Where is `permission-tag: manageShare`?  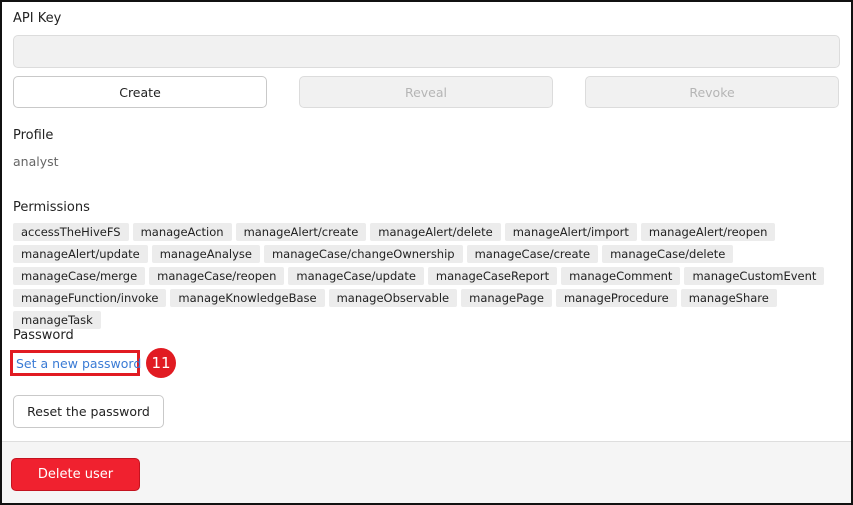 permission-tag: manageShare is located at coordinates (728, 298).